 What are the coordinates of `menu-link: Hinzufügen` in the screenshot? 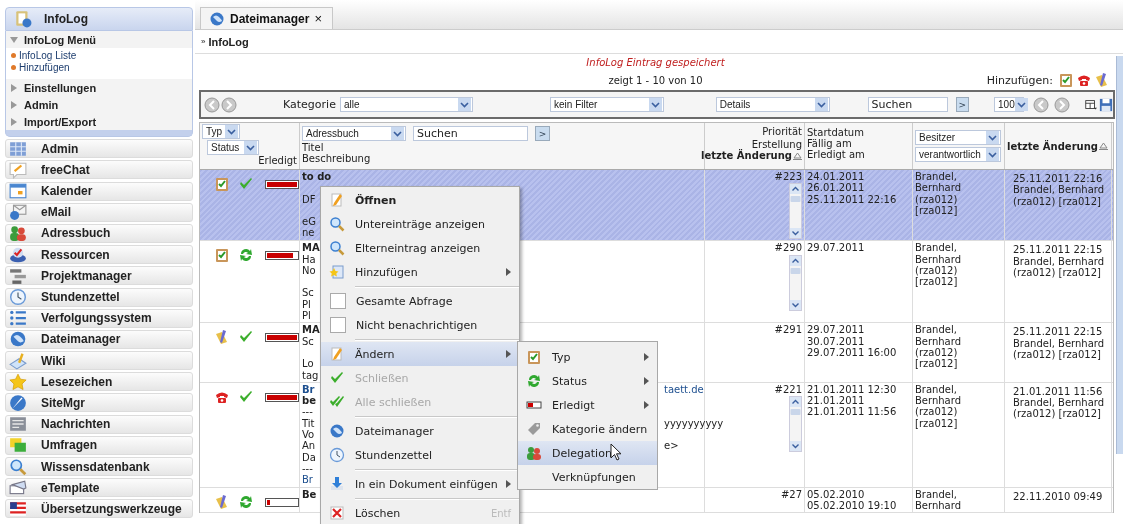 It's located at (101, 67).